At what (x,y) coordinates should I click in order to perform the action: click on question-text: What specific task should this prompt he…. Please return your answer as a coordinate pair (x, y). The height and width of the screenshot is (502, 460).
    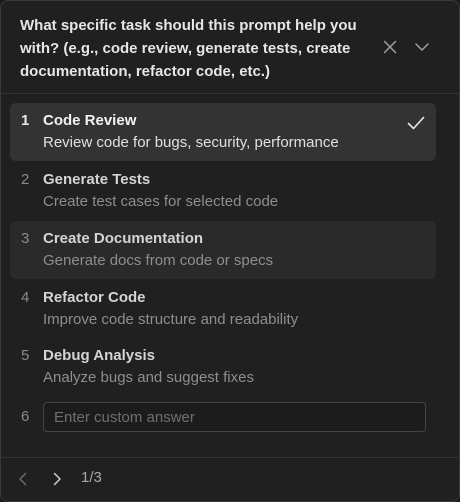
    Looking at the image, I should click on (188, 48).